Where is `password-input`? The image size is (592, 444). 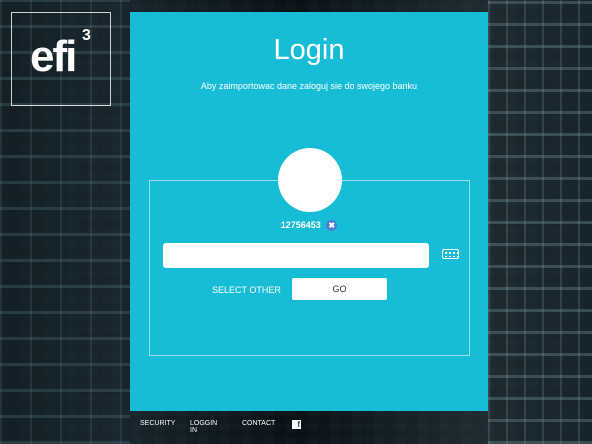
password-input is located at coordinates (296, 255).